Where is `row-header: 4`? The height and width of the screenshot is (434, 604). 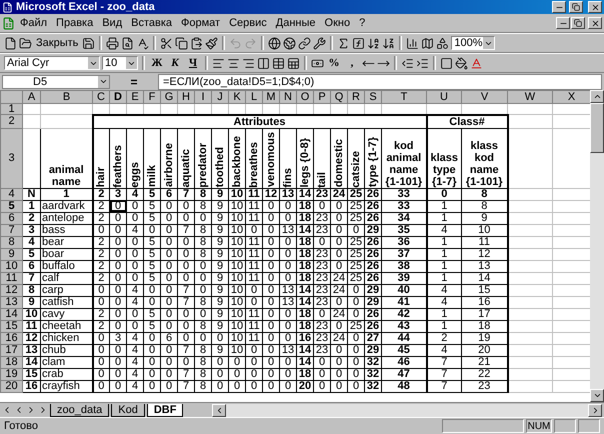
row-header: 4 is located at coordinates (11, 194).